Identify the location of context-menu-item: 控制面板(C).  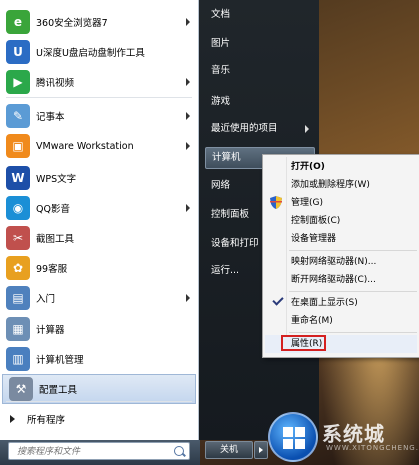
(341, 221).